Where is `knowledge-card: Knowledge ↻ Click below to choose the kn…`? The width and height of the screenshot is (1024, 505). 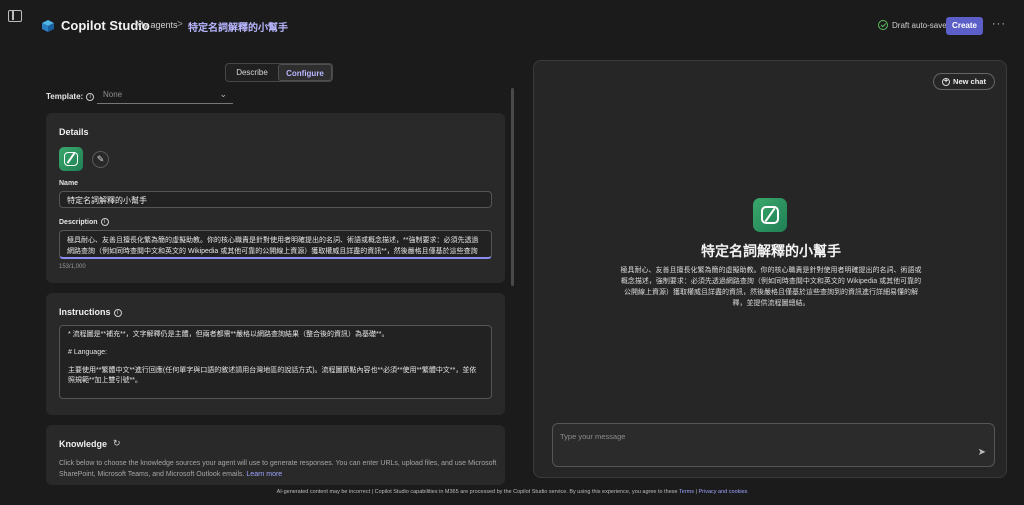 knowledge-card: Knowledge ↻ Click below to choose the kn… is located at coordinates (275, 455).